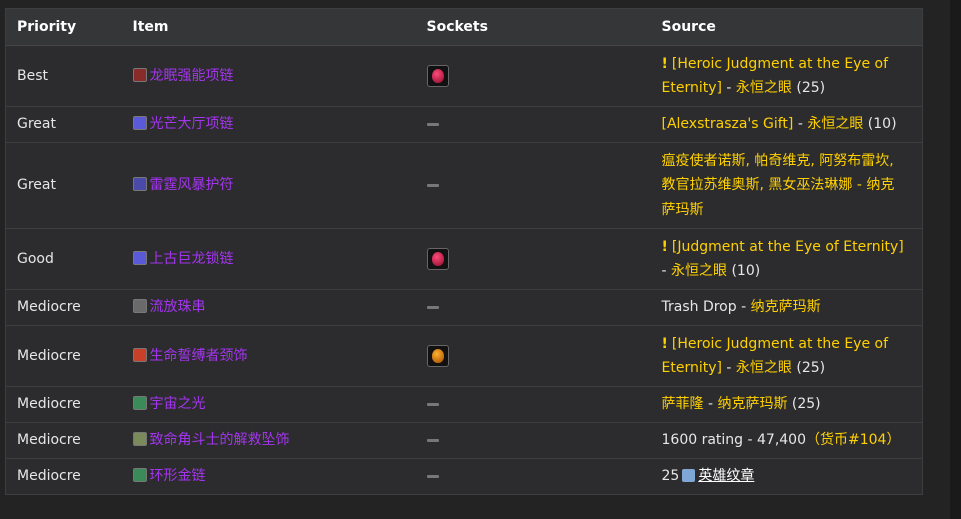 This screenshot has height=519, width=961. I want to click on item-link: 龙眠强能项链, so click(183, 75).